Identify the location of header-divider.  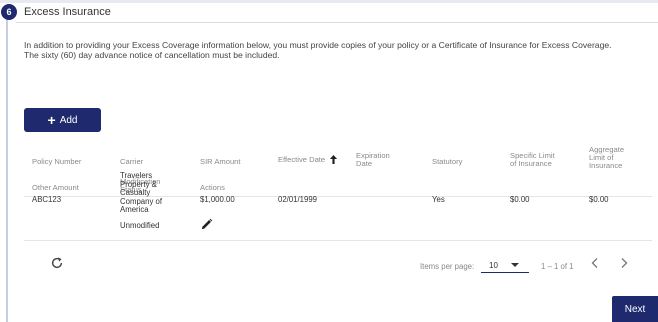
(338, 196).